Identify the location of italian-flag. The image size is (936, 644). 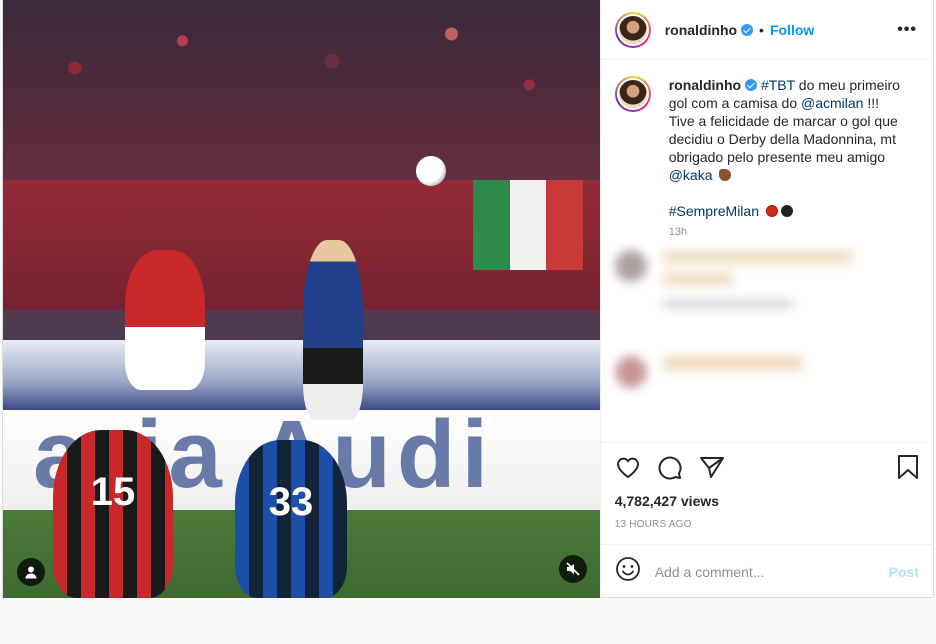
(528, 225).